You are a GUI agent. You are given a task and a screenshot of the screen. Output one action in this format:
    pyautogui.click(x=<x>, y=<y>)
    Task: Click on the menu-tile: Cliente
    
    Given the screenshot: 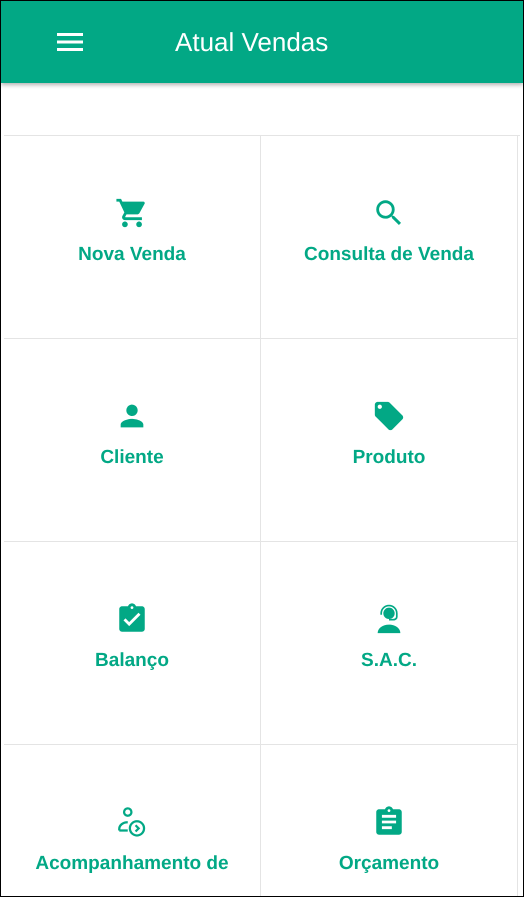 What is the action you would take?
    pyautogui.click(x=132, y=440)
    